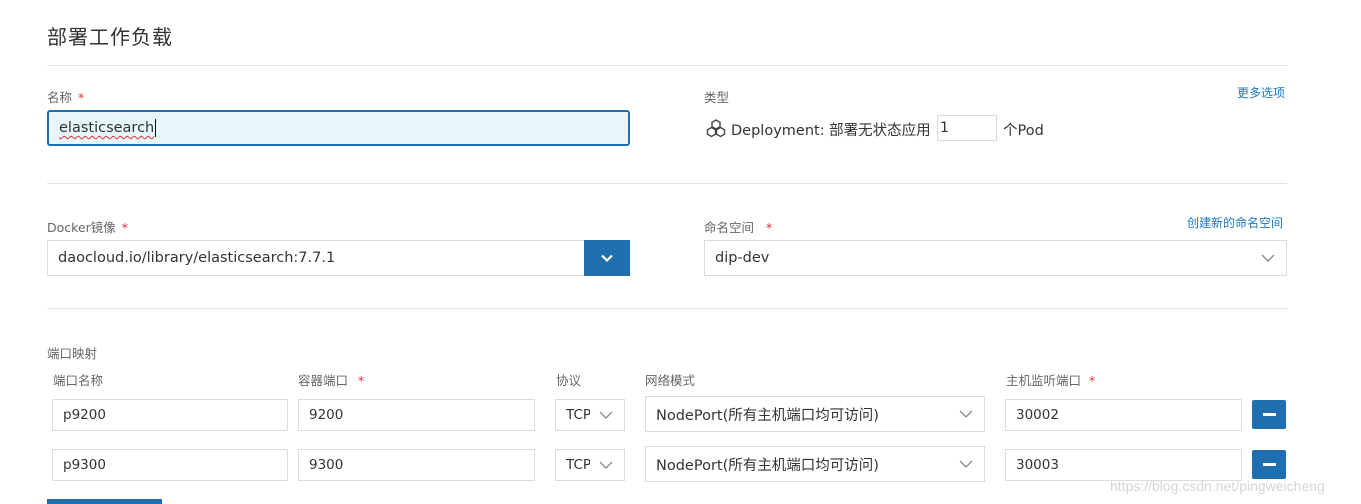 The image size is (1361, 504). I want to click on column-protocol: 协议, so click(569, 380).